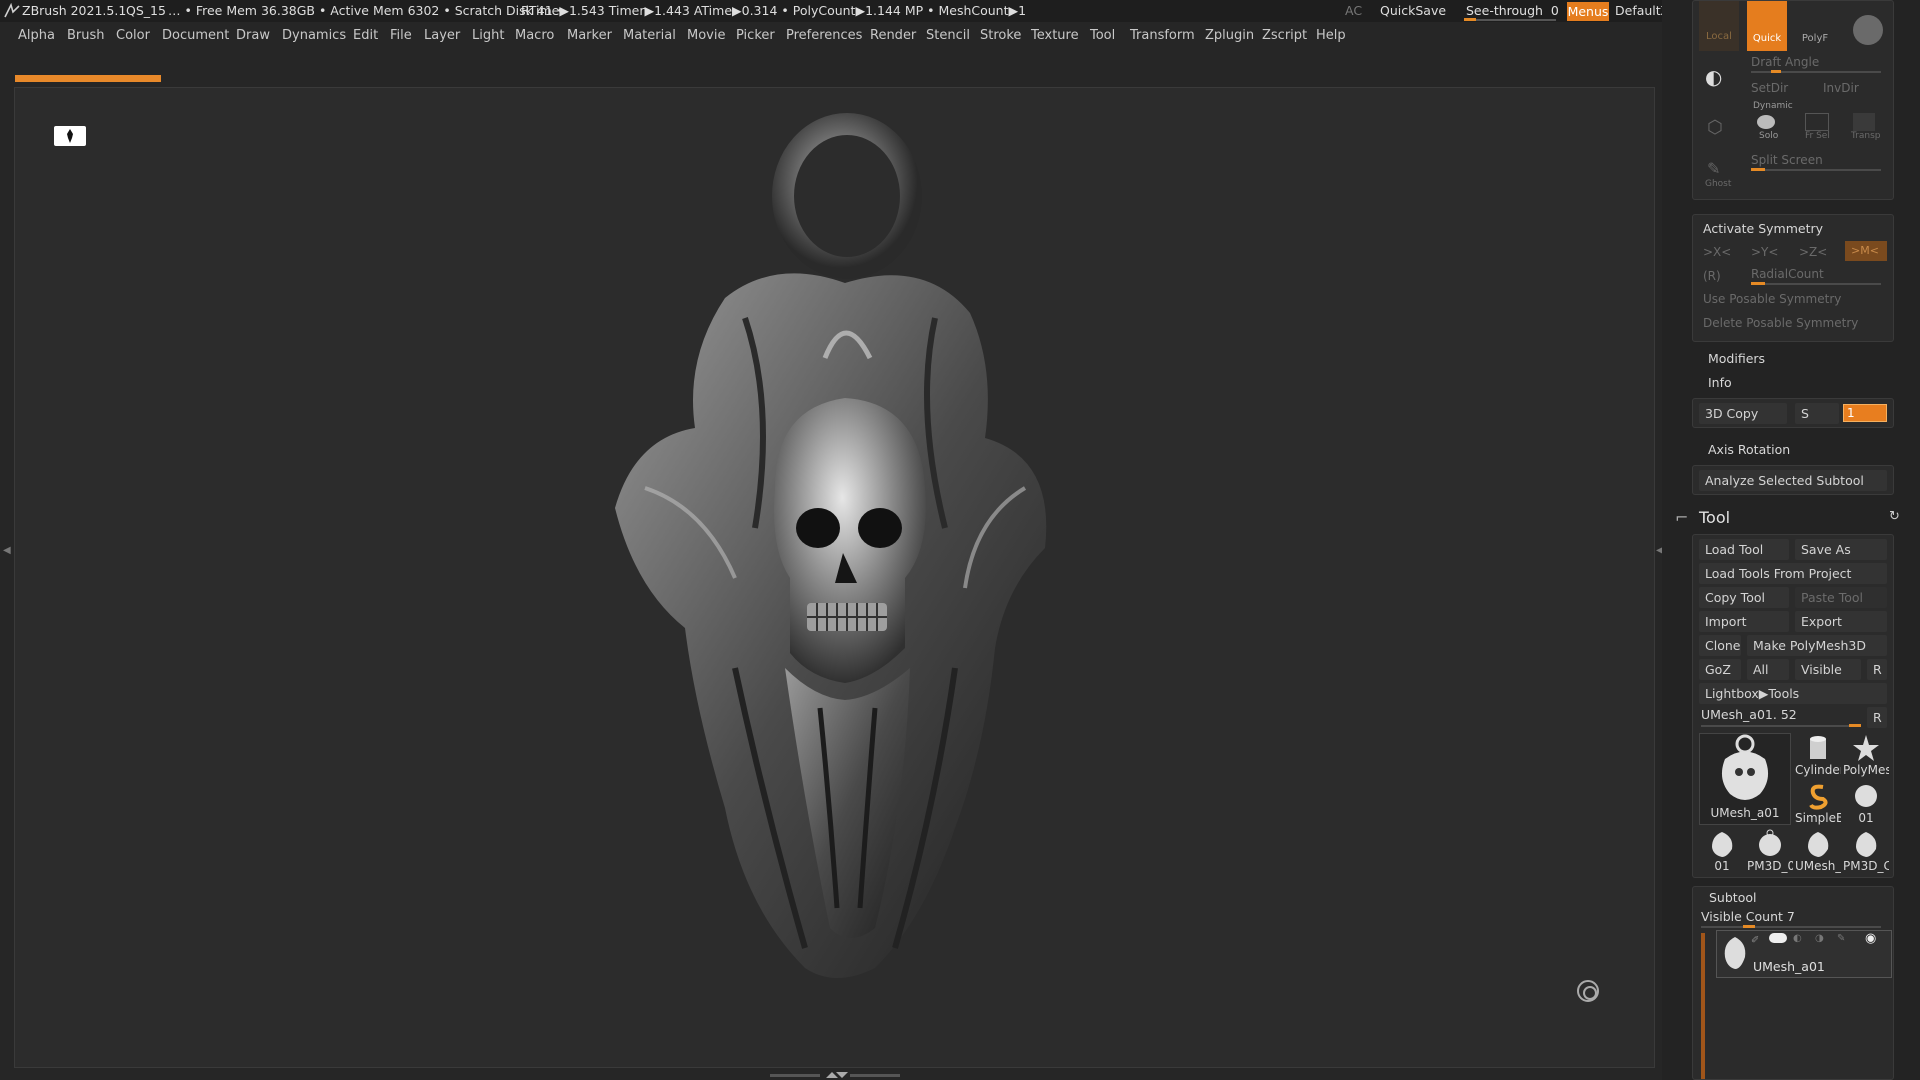 This screenshot has height=1080, width=1920. I want to click on radial-count-knob, so click(1758, 283).